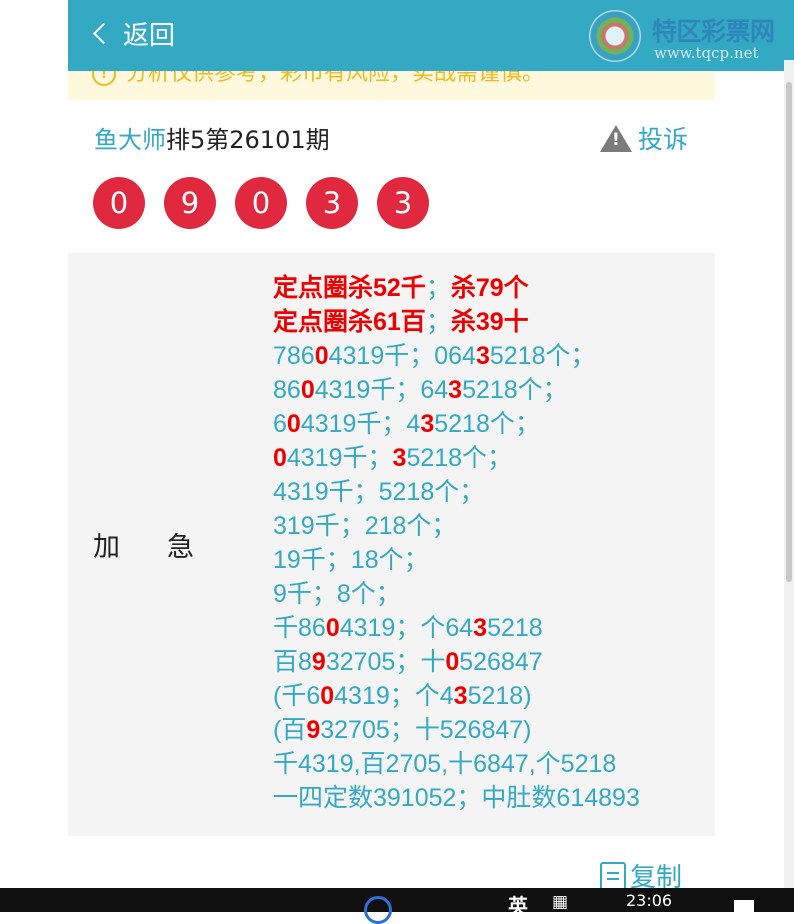 This screenshot has width=794, height=924. What do you see at coordinates (706, 53) in the screenshot?
I see `watermark-url: www.tqcp.net` at bounding box center [706, 53].